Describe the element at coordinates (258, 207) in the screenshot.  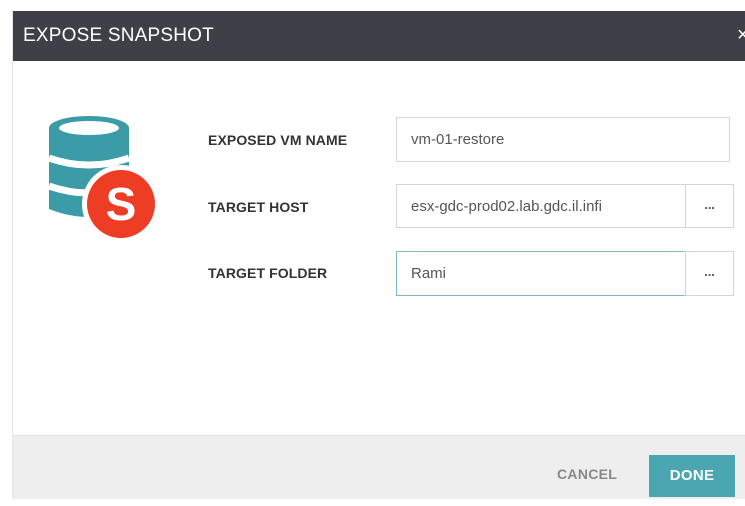
I see `target-host-label: TARGET HOST` at that location.